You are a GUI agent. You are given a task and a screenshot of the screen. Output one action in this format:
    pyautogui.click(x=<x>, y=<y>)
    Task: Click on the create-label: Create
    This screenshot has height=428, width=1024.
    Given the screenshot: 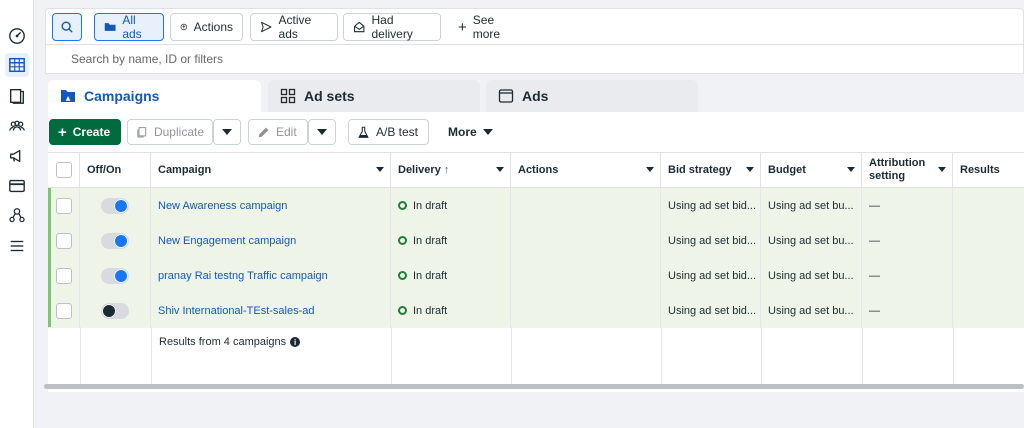 What is the action you would take?
    pyautogui.click(x=91, y=132)
    